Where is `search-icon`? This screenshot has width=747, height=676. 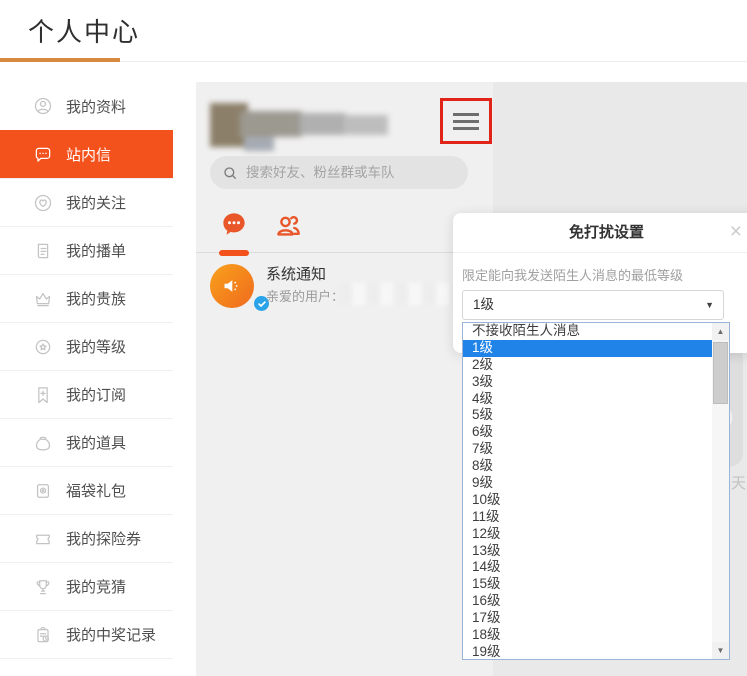
search-icon is located at coordinates (230, 172).